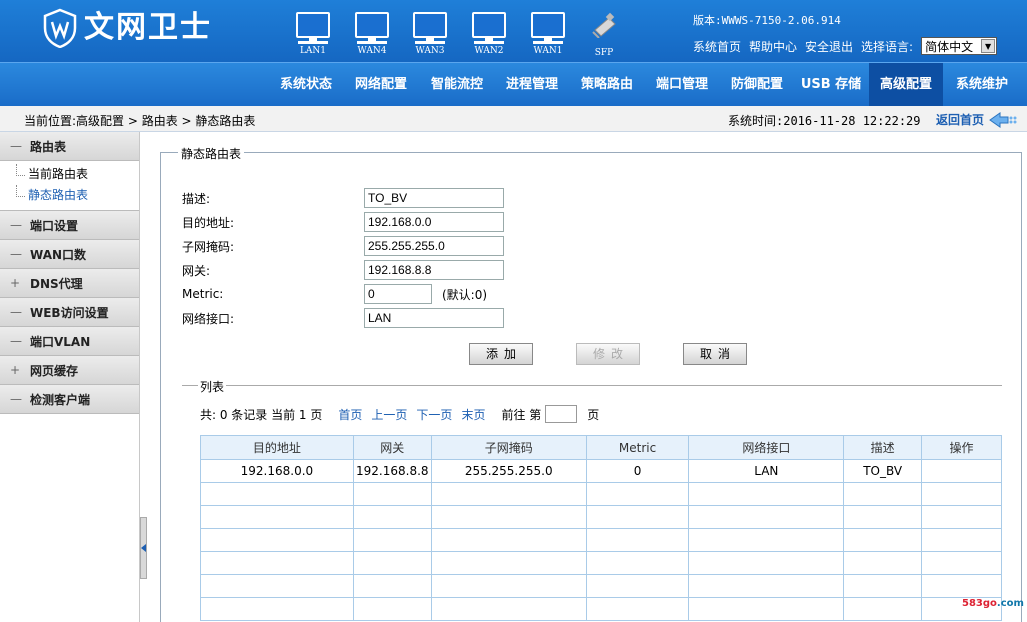  What do you see at coordinates (457, 84) in the screenshot?
I see `nav-flow-control: 智能流控` at bounding box center [457, 84].